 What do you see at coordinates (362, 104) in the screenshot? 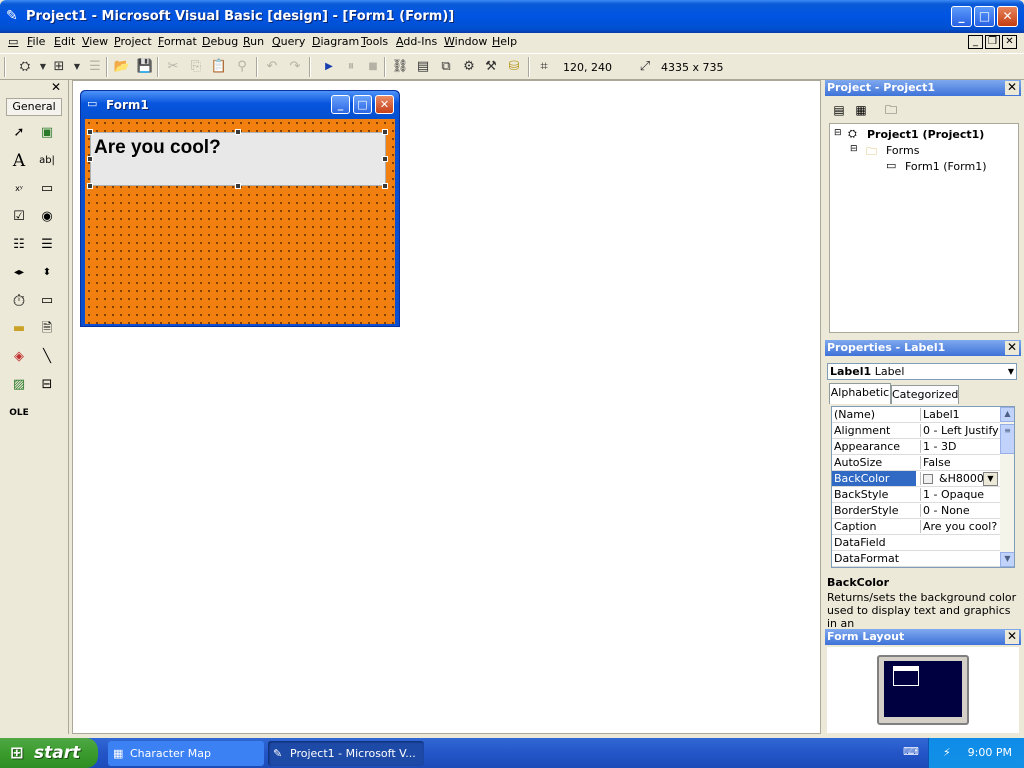
I see `form1-maximize-button: □` at bounding box center [362, 104].